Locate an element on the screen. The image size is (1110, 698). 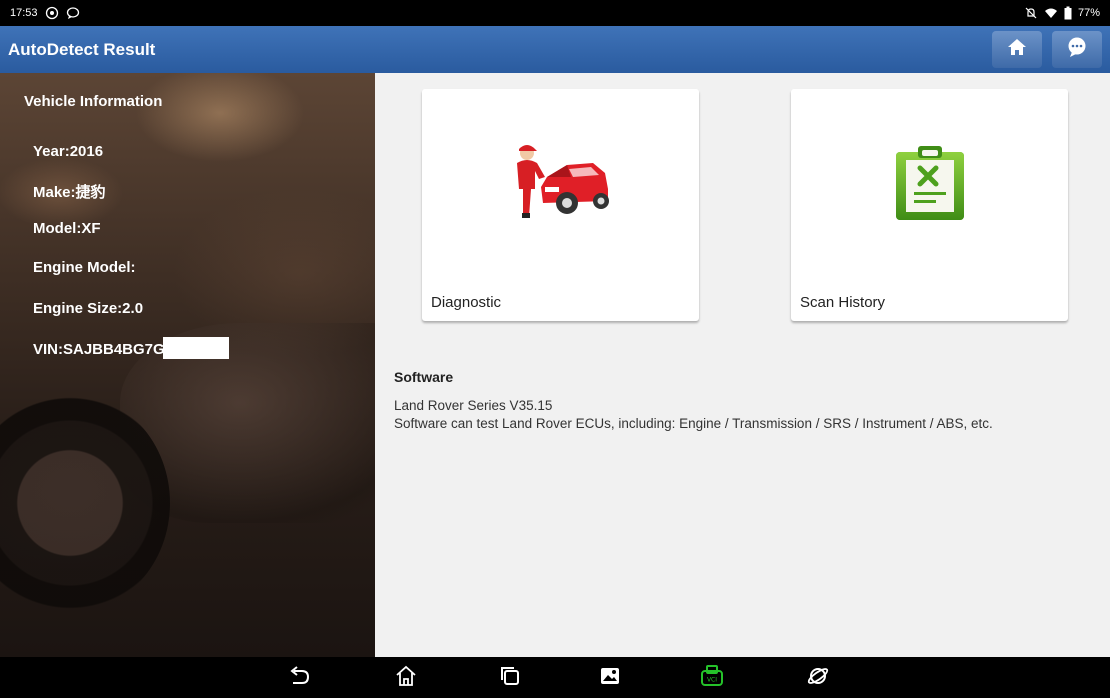
mute-icon is located at coordinates (1031, 13).